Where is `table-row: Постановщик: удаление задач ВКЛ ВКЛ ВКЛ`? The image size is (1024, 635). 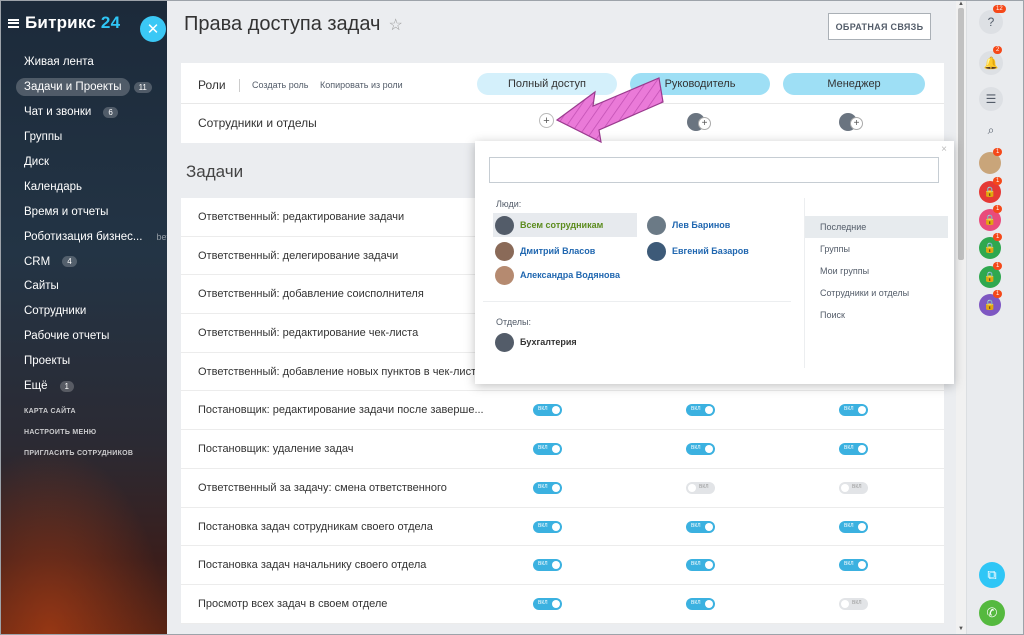
table-row: Постановщик: удаление задач ВКЛ ВКЛ ВКЛ is located at coordinates (562, 449).